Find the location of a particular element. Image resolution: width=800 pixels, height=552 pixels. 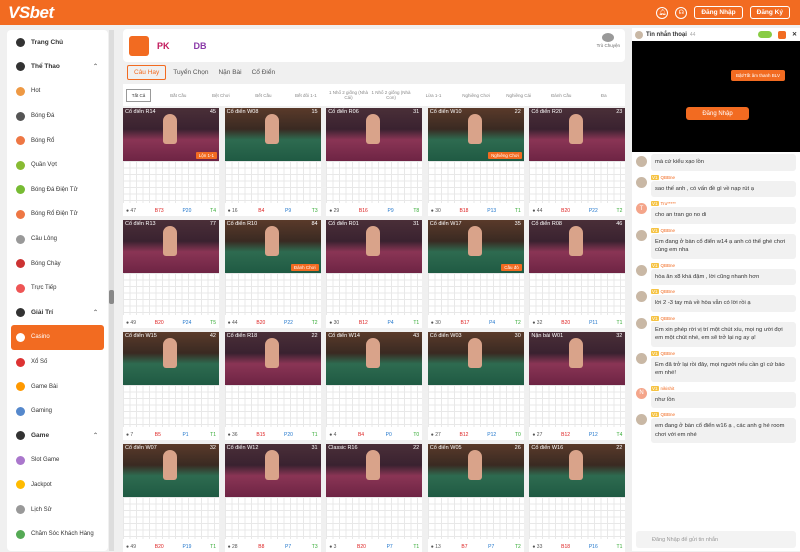

sidebar-item-4: Bóng Rổ is located at coordinates (57, 140).